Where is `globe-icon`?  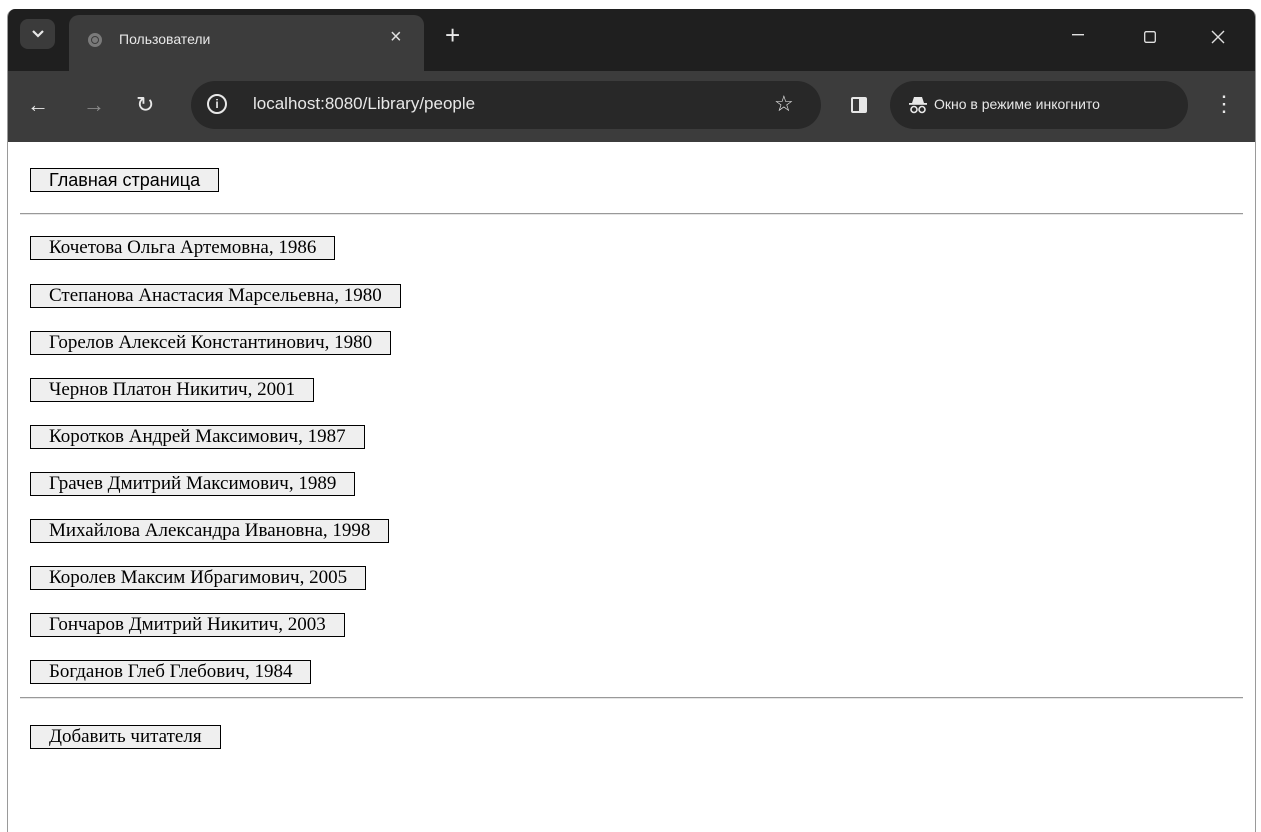 globe-icon is located at coordinates (95, 40).